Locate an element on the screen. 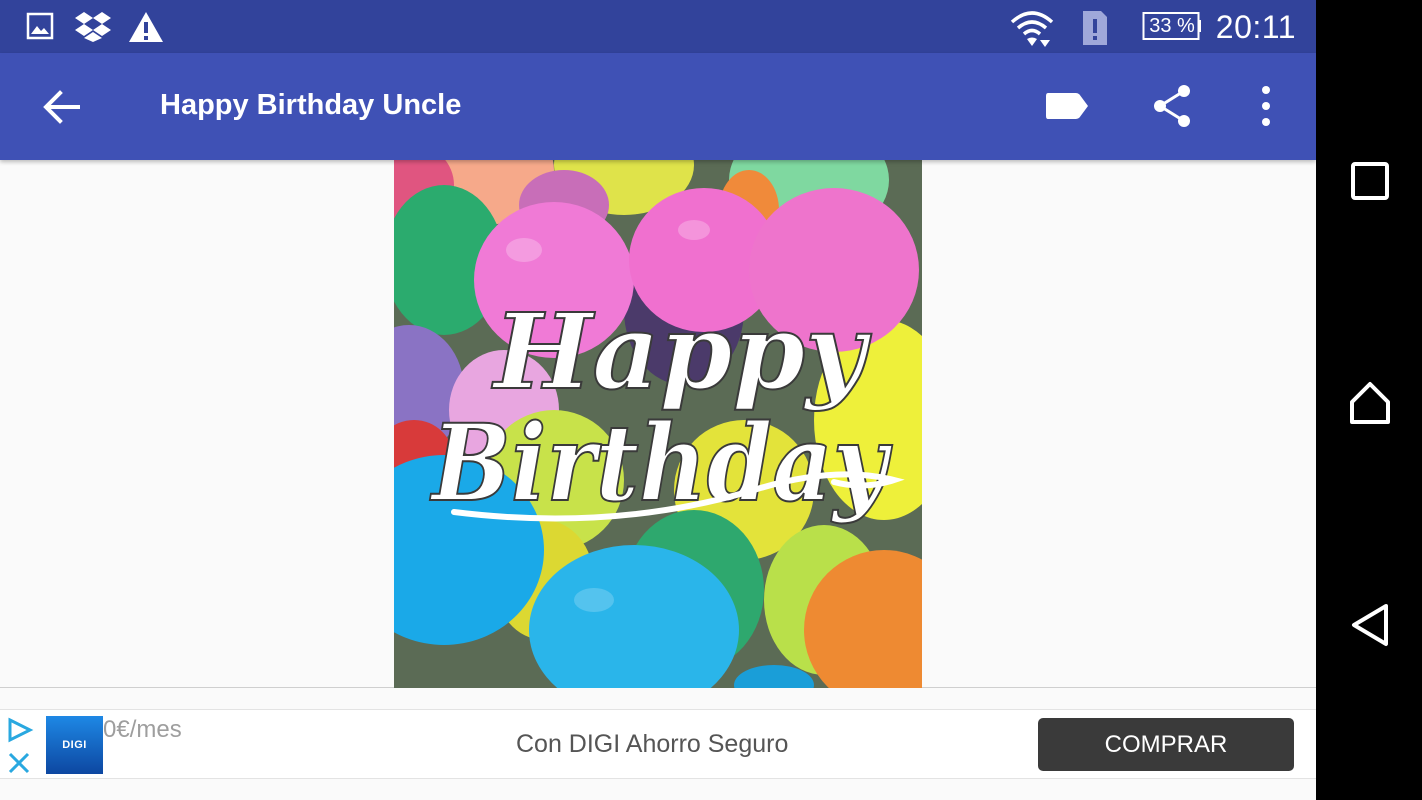 This screenshot has width=1422, height=800. app-bar: Happy Birthday Uncle is located at coordinates (658, 106).